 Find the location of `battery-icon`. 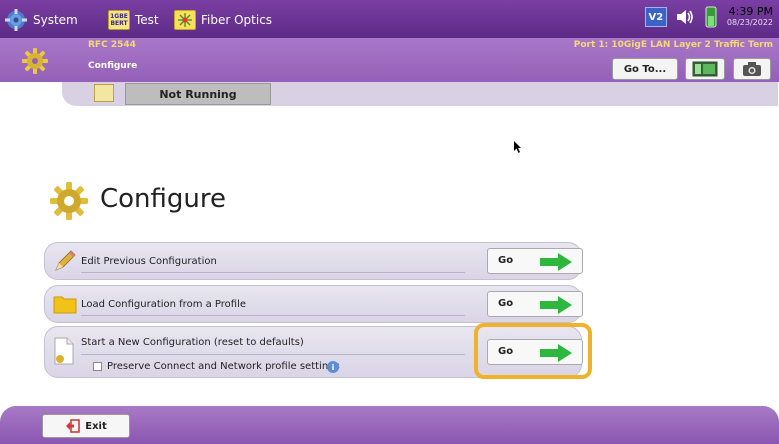

battery-icon is located at coordinates (711, 17).